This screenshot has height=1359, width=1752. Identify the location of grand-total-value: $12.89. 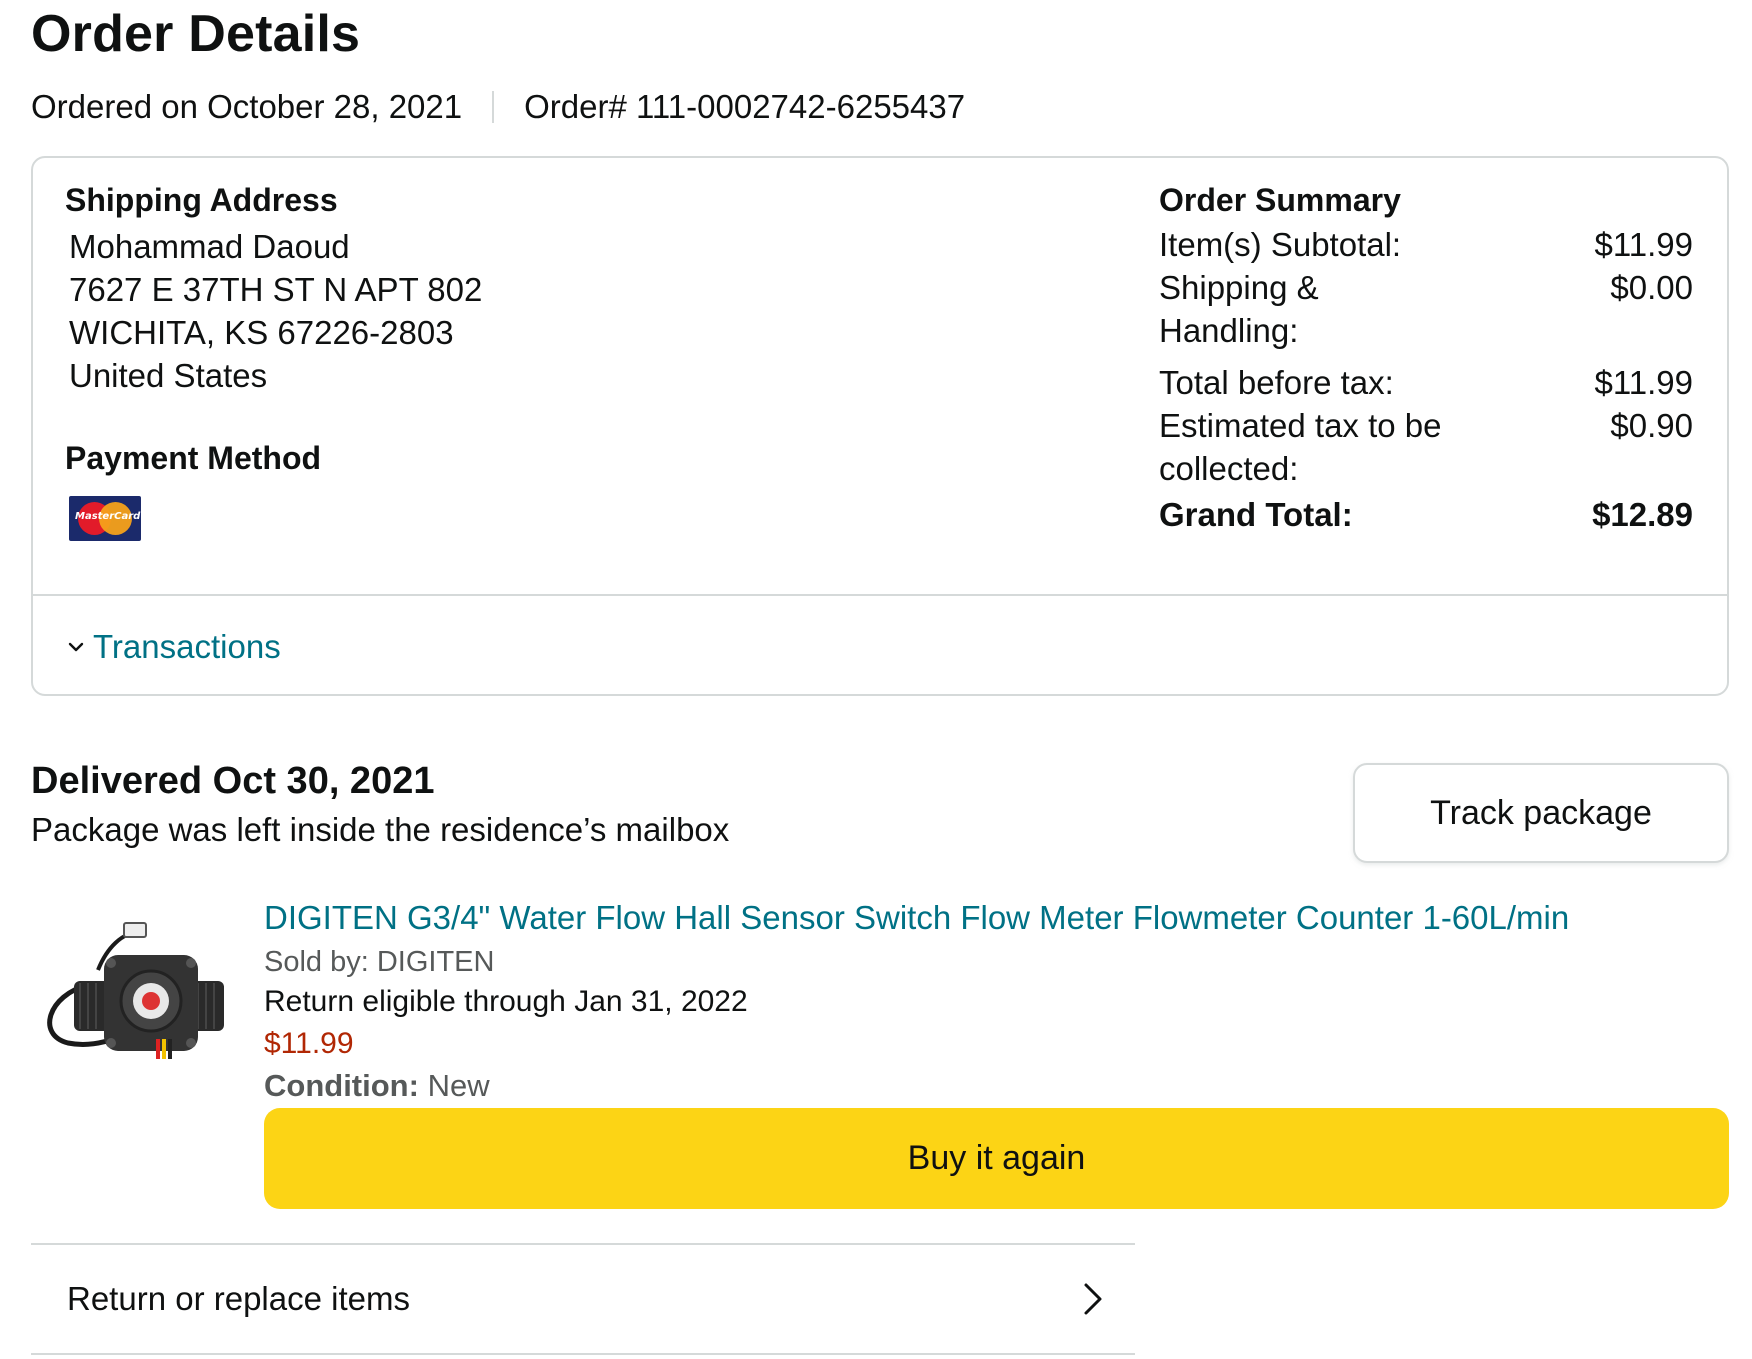
(1642, 514).